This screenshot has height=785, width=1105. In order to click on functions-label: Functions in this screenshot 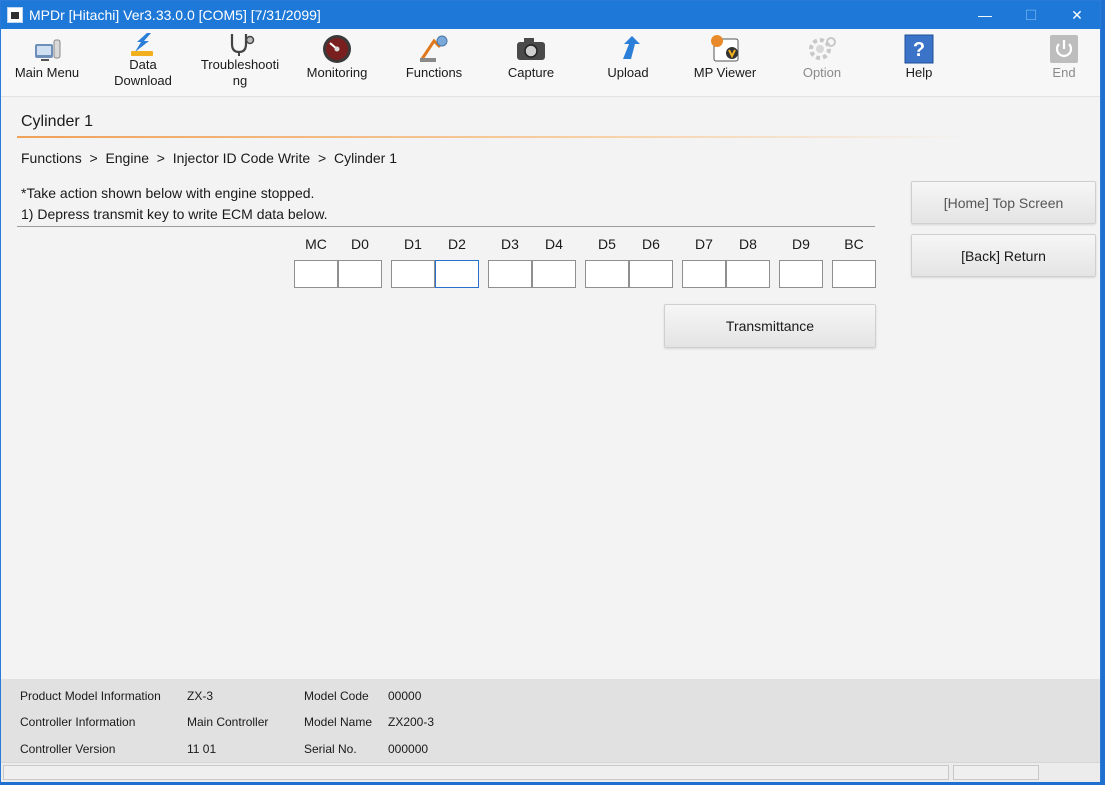, I will do `click(434, 72)`.